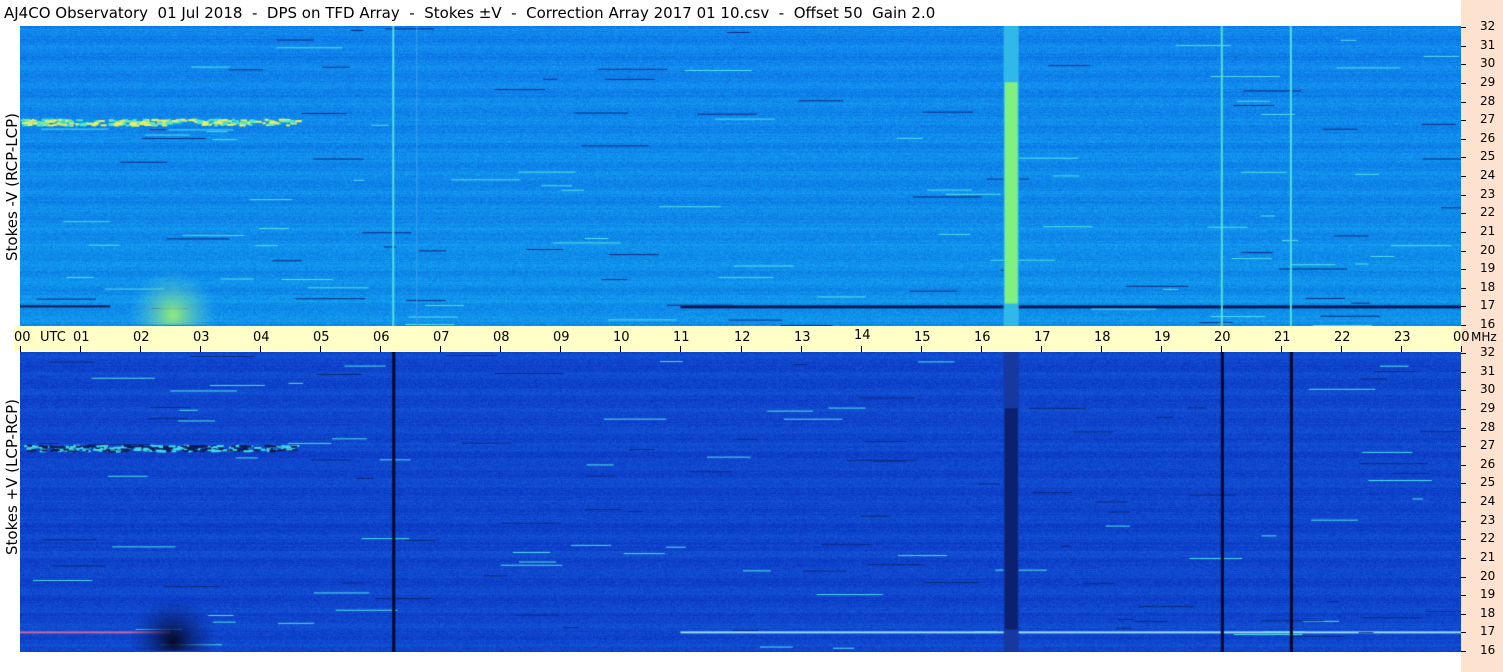 Image resolution: width=1503 pixels, height=672 pixels. What do you see at coordinates (441, 337) in the screenshot?
I see `time-tick-label: 07` at bounding box center [441, 337].